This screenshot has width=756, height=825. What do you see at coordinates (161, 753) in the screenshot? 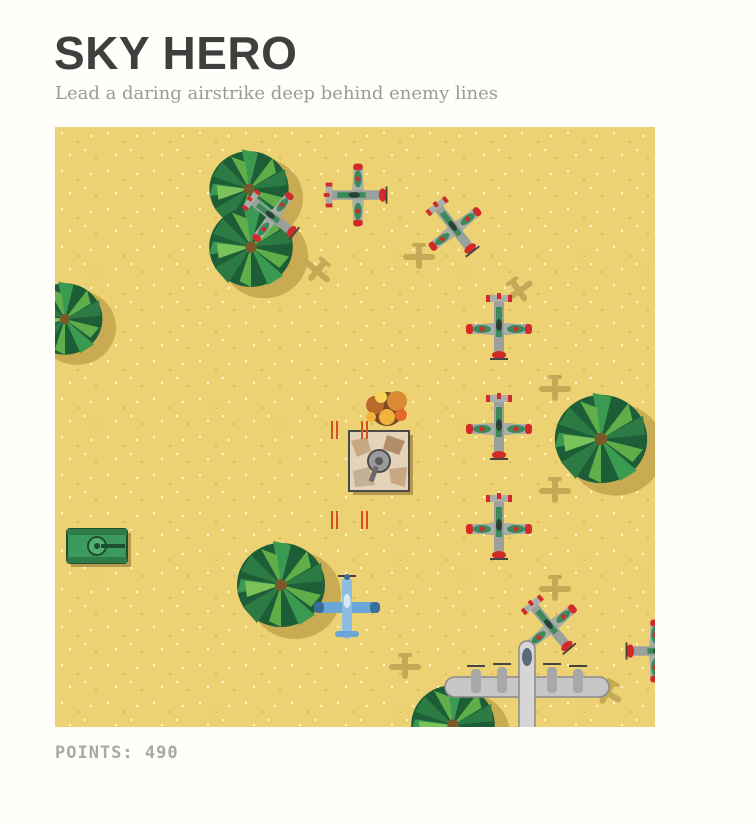
I see `points-value: 490` at bounding box center [161, 753].